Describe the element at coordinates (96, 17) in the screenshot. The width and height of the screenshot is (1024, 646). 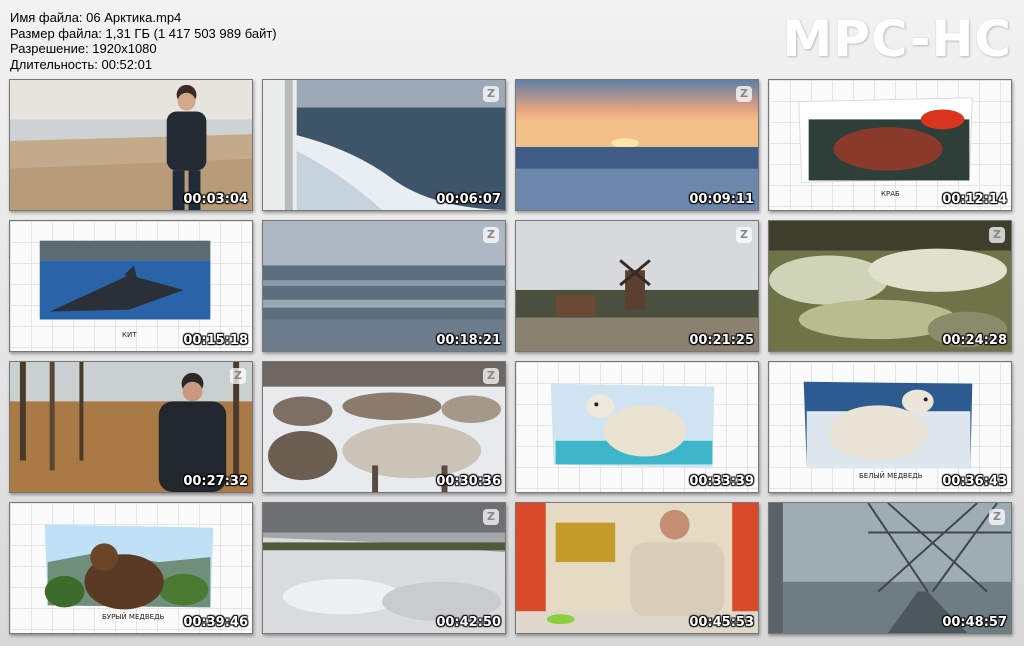
I see `file-name-text: Имя файла: 06 Арктика.mp4` at that location.